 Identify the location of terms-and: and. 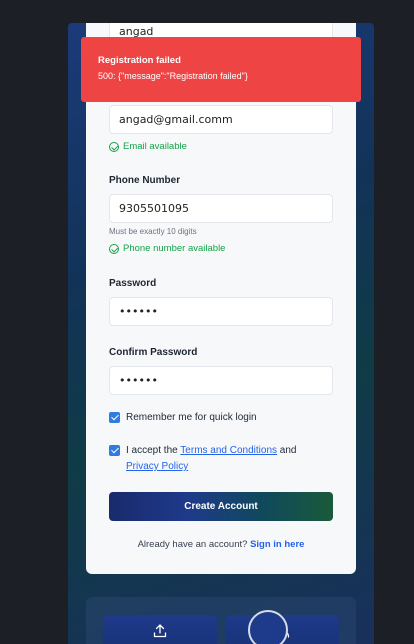
(287, 450).